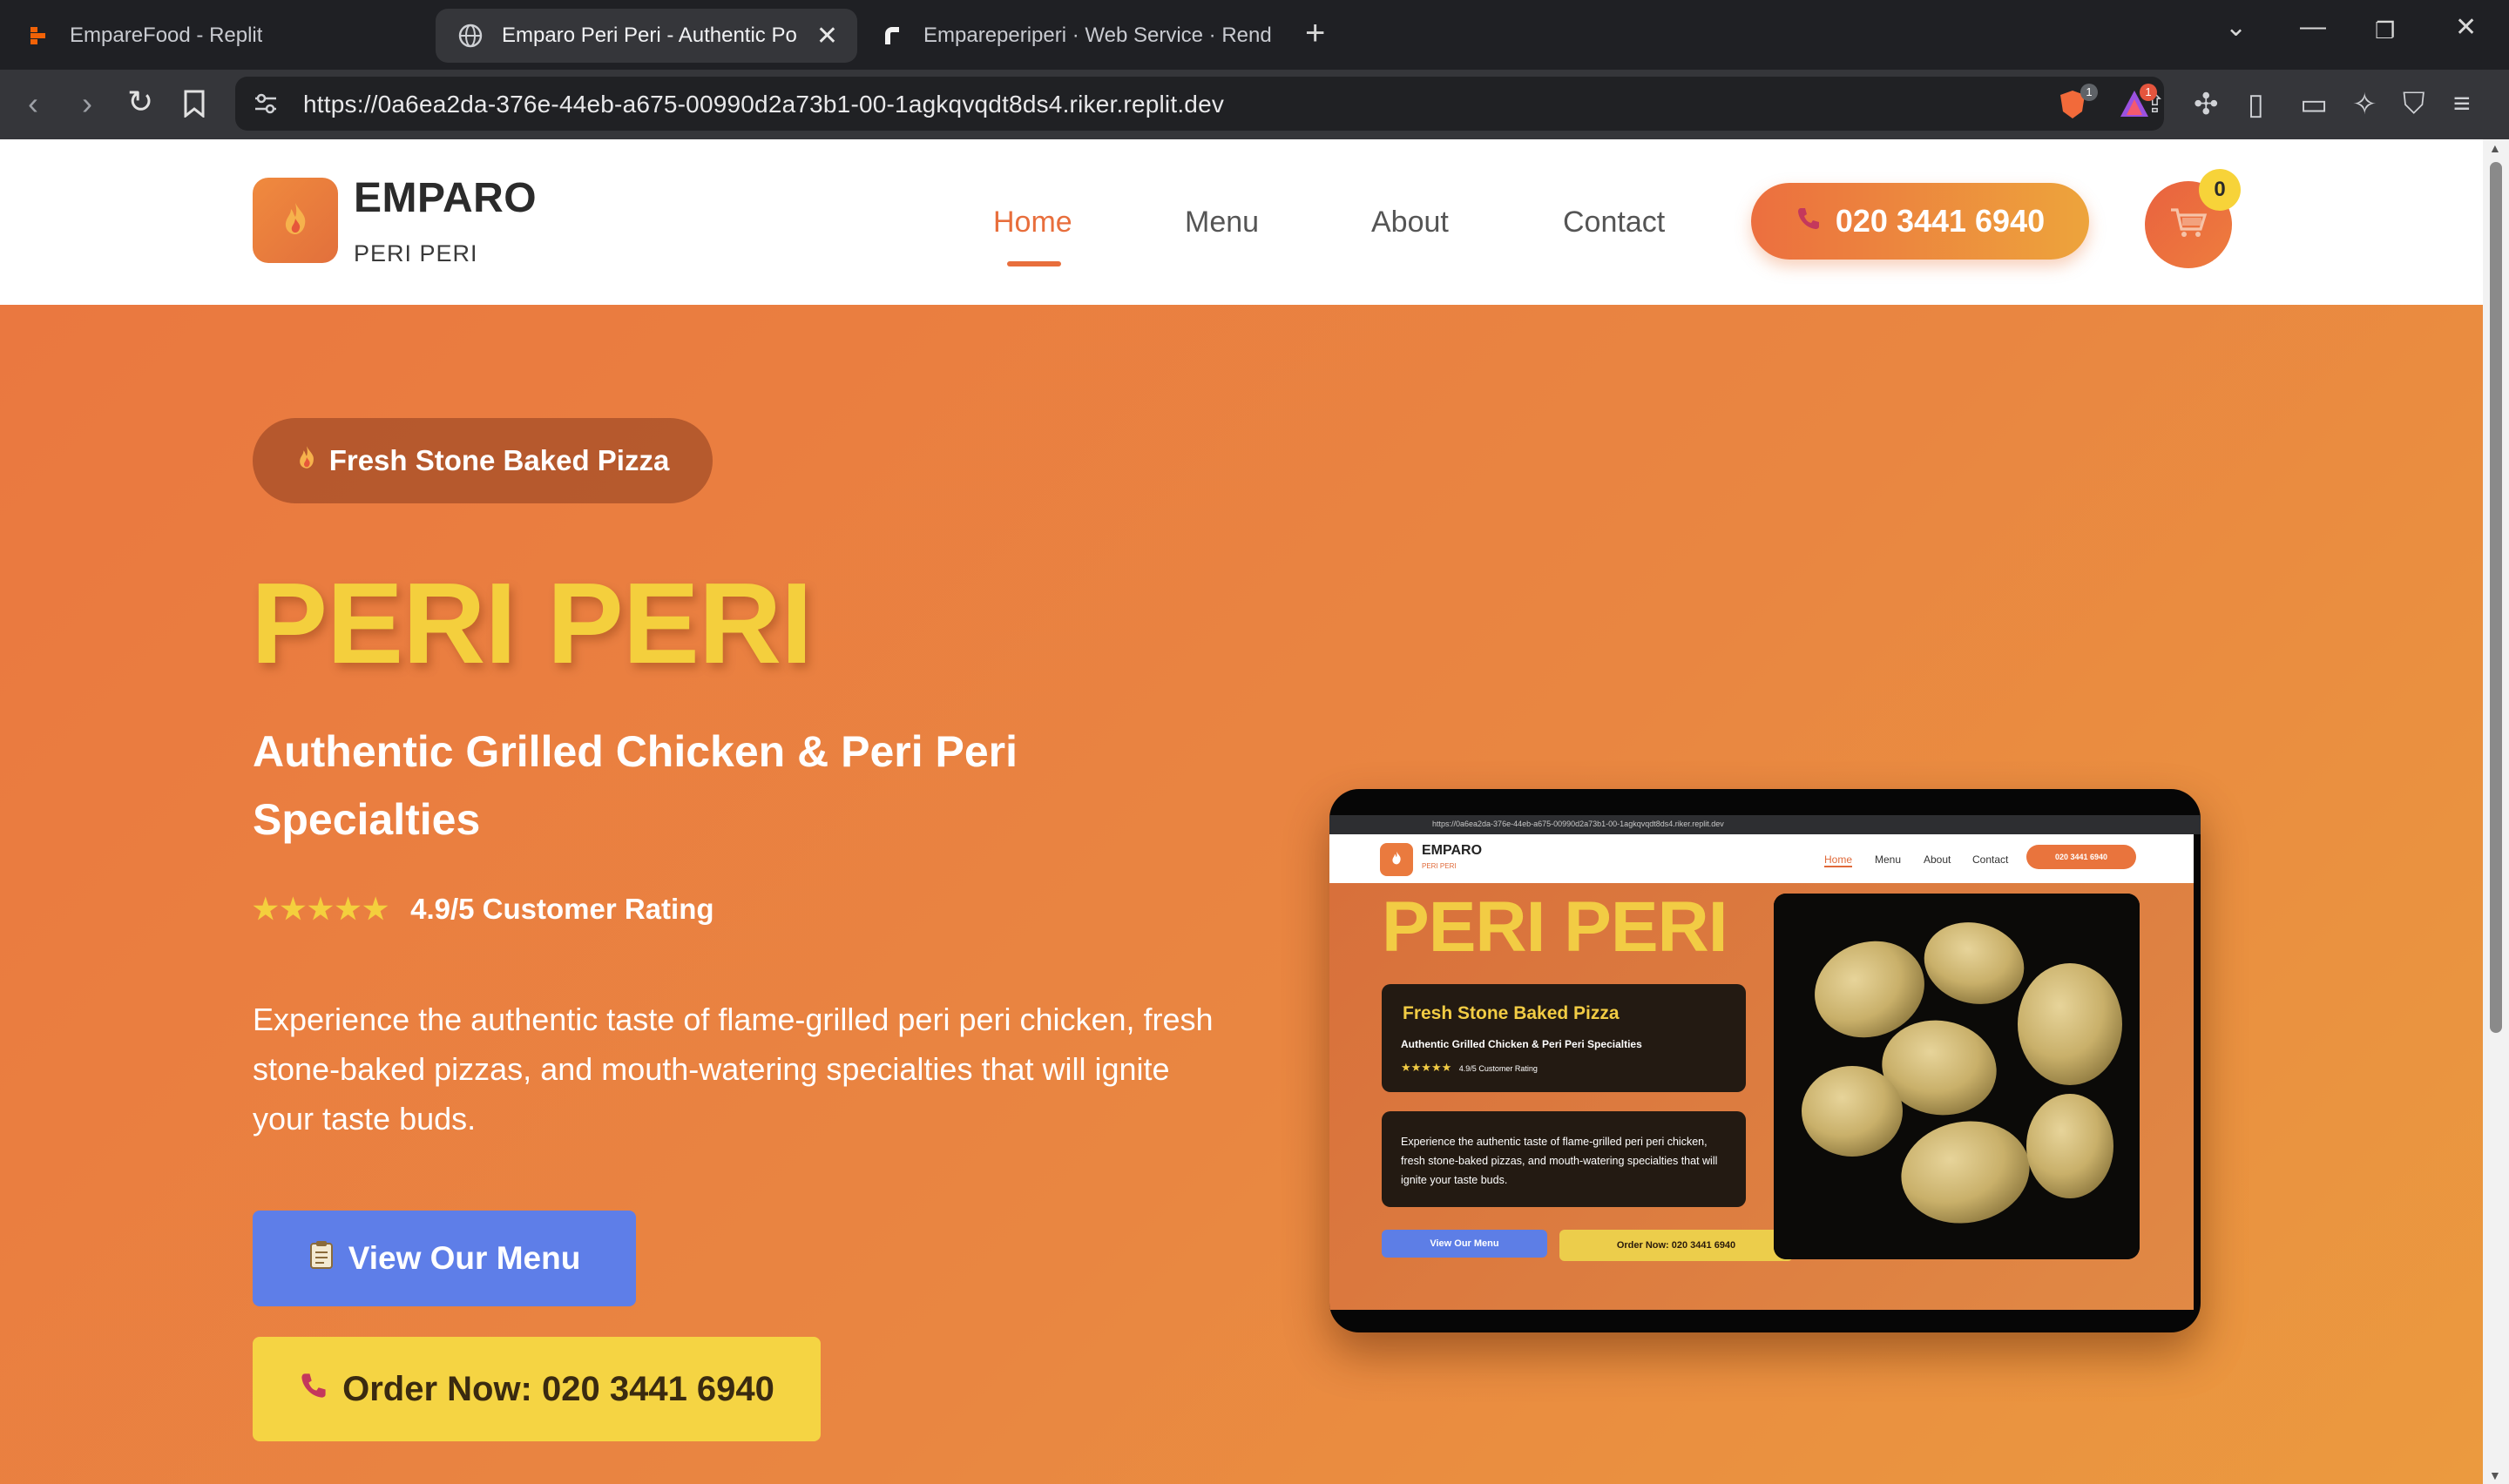 The height and width of the screenshot is (1484, 2509). I want to click on order-now-button: Order Now: 020 3441 6940, so click(537, 1389).